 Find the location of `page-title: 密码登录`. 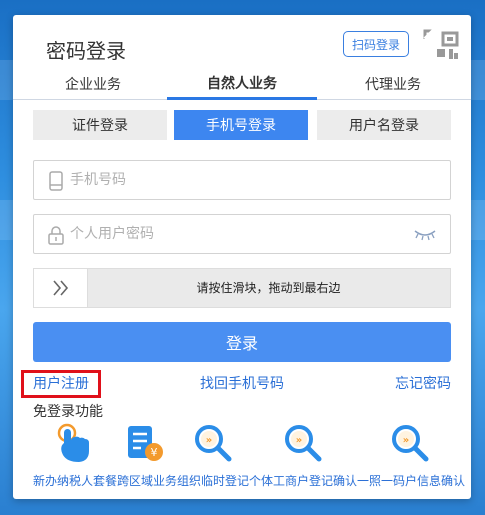

page-title: 密码登录 is located at coordinates (86, 51).